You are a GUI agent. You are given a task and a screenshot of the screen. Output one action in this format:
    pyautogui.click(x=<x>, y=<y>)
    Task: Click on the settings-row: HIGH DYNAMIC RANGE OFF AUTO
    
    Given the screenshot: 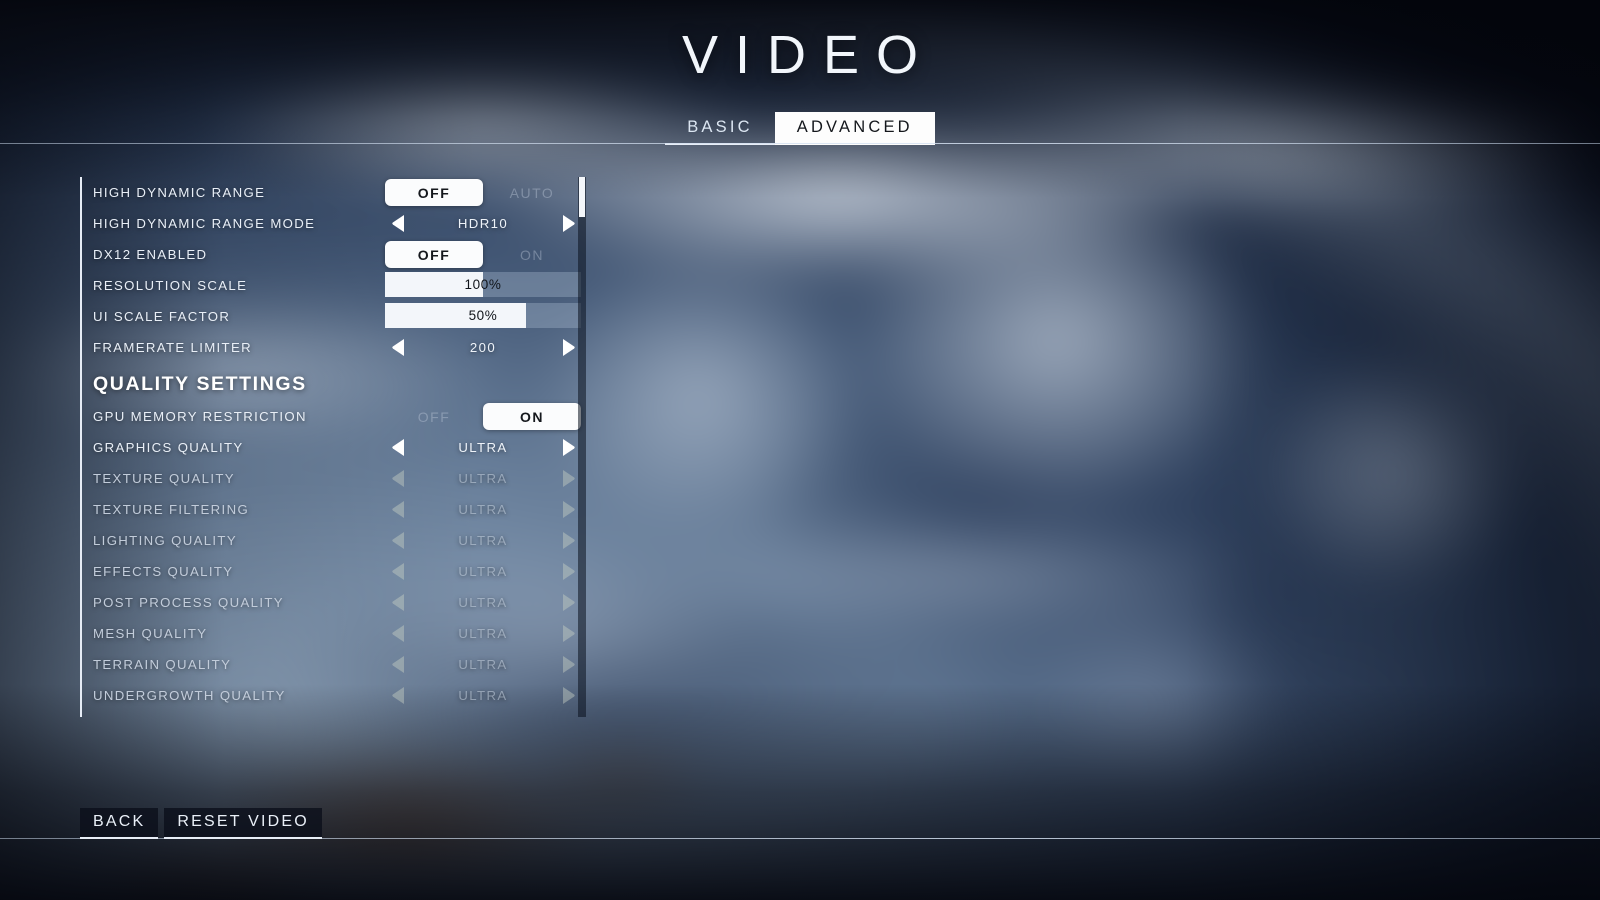 What is the action you would take?
    pyautogui.click(x=340, y=192)
    